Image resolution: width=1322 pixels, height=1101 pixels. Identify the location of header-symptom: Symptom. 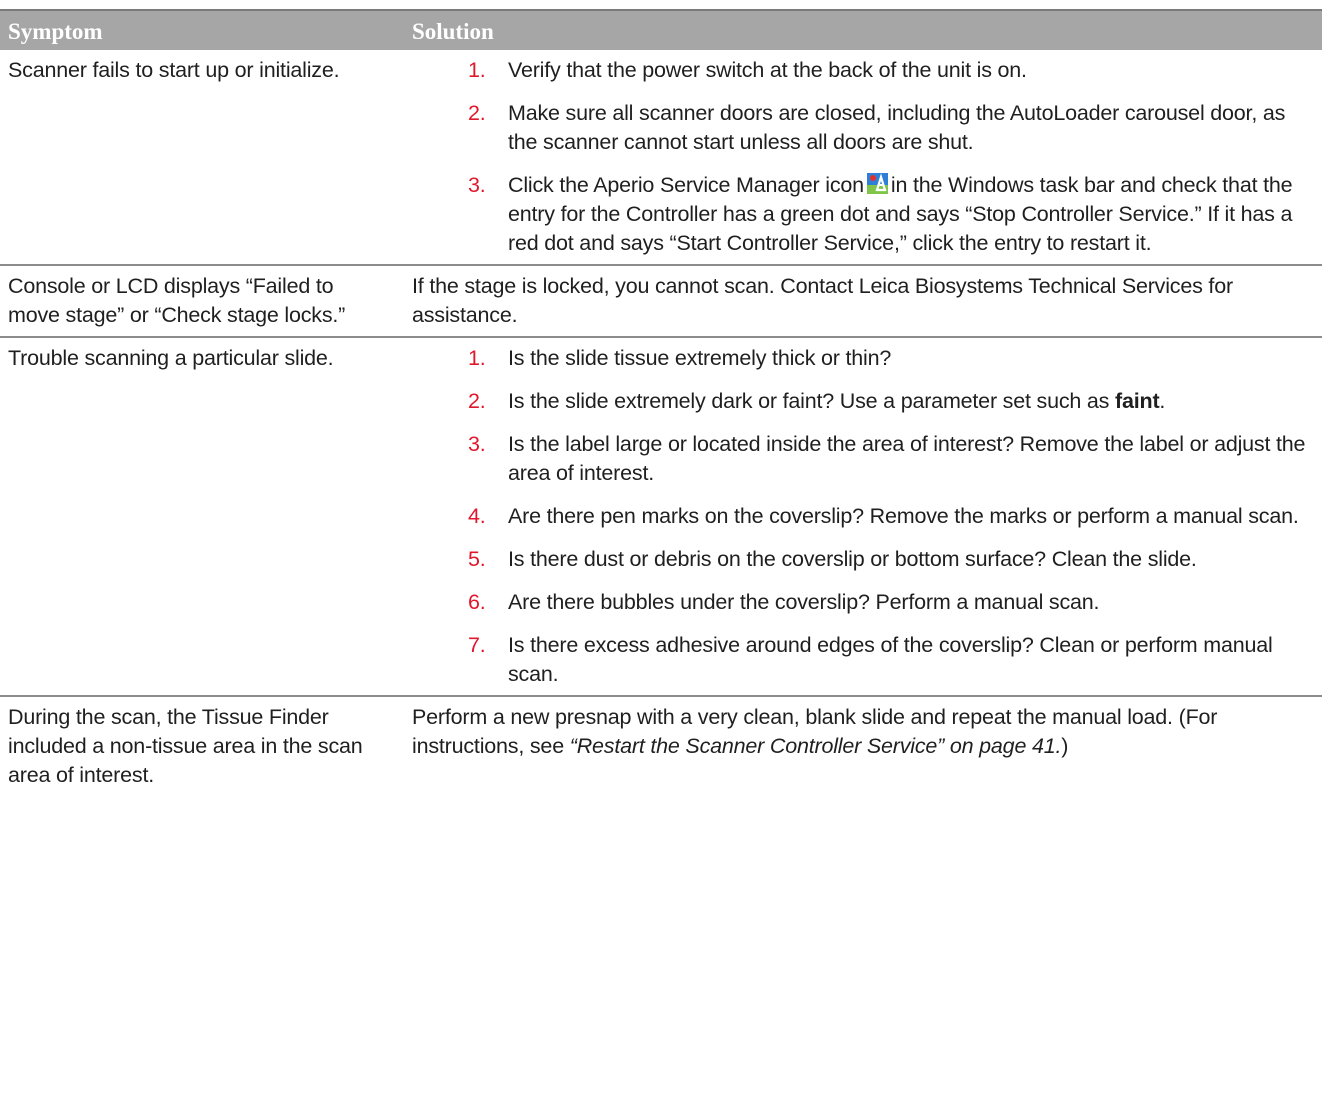
(202, 29).